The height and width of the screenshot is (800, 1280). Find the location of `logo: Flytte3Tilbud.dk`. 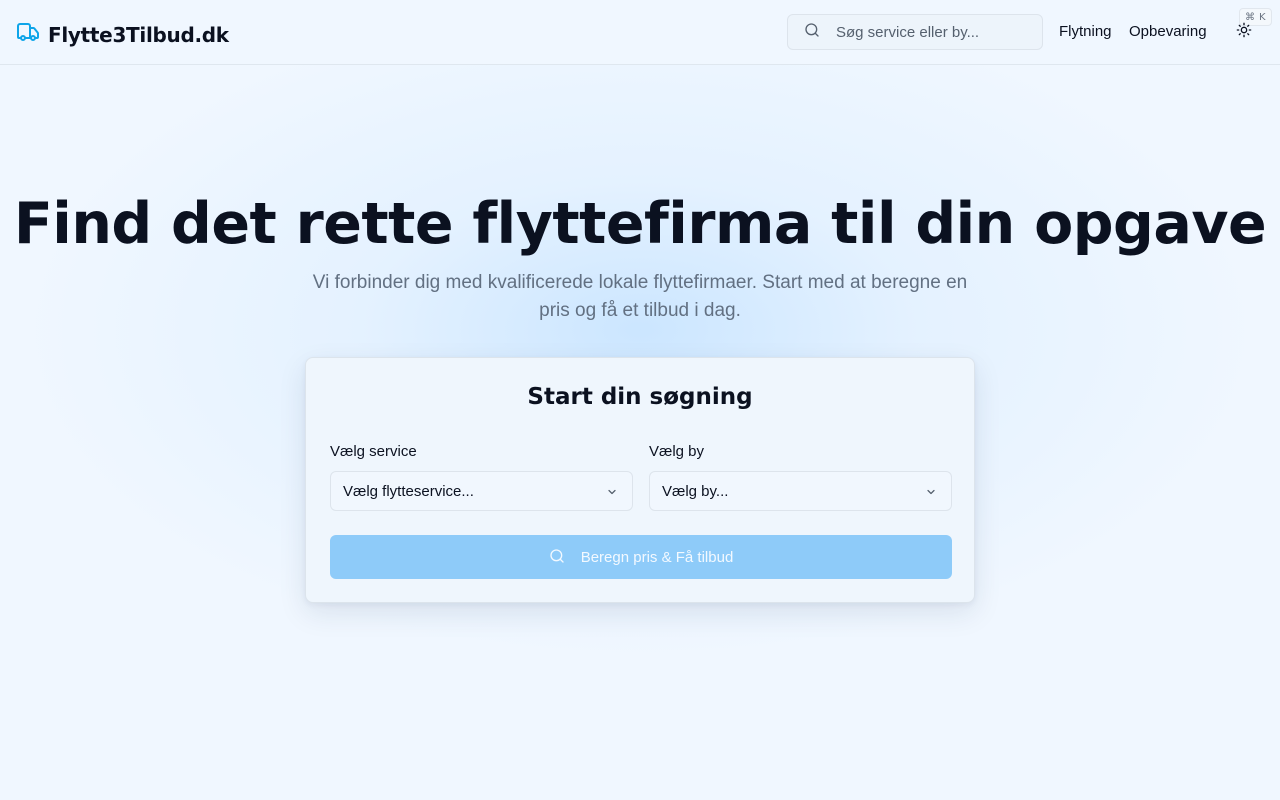

logo: Flytte3Tilbud.dk is located at coordinates (122, 34).